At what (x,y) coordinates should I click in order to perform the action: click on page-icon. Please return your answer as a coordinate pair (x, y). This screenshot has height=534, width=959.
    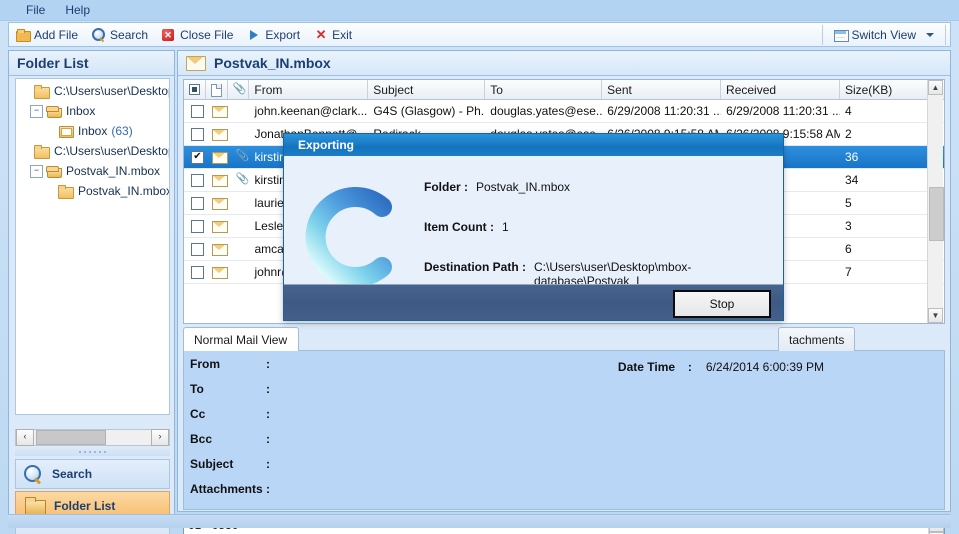
    Looking at the image, I should click on (216, 90).